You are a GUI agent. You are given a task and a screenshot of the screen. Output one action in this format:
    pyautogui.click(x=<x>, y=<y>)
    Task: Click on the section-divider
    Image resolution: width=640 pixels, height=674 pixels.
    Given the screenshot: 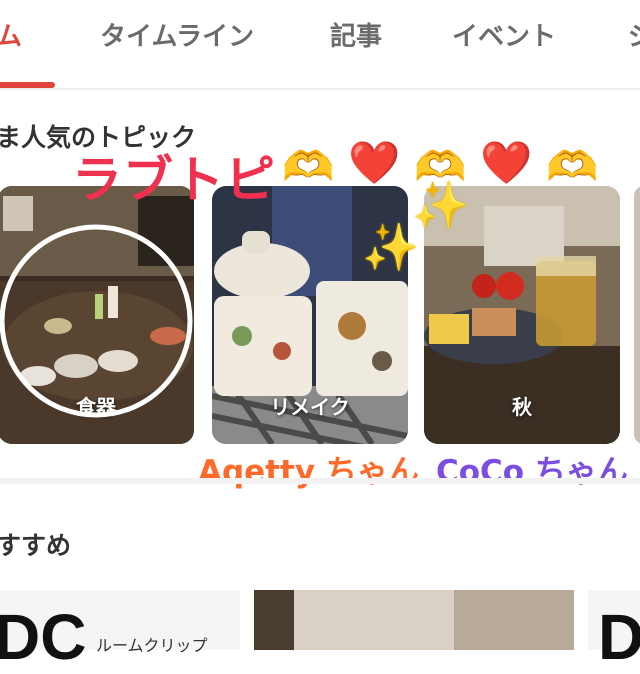 What is the action you would take?
    pyautogui.click(x=320, y=481)
    